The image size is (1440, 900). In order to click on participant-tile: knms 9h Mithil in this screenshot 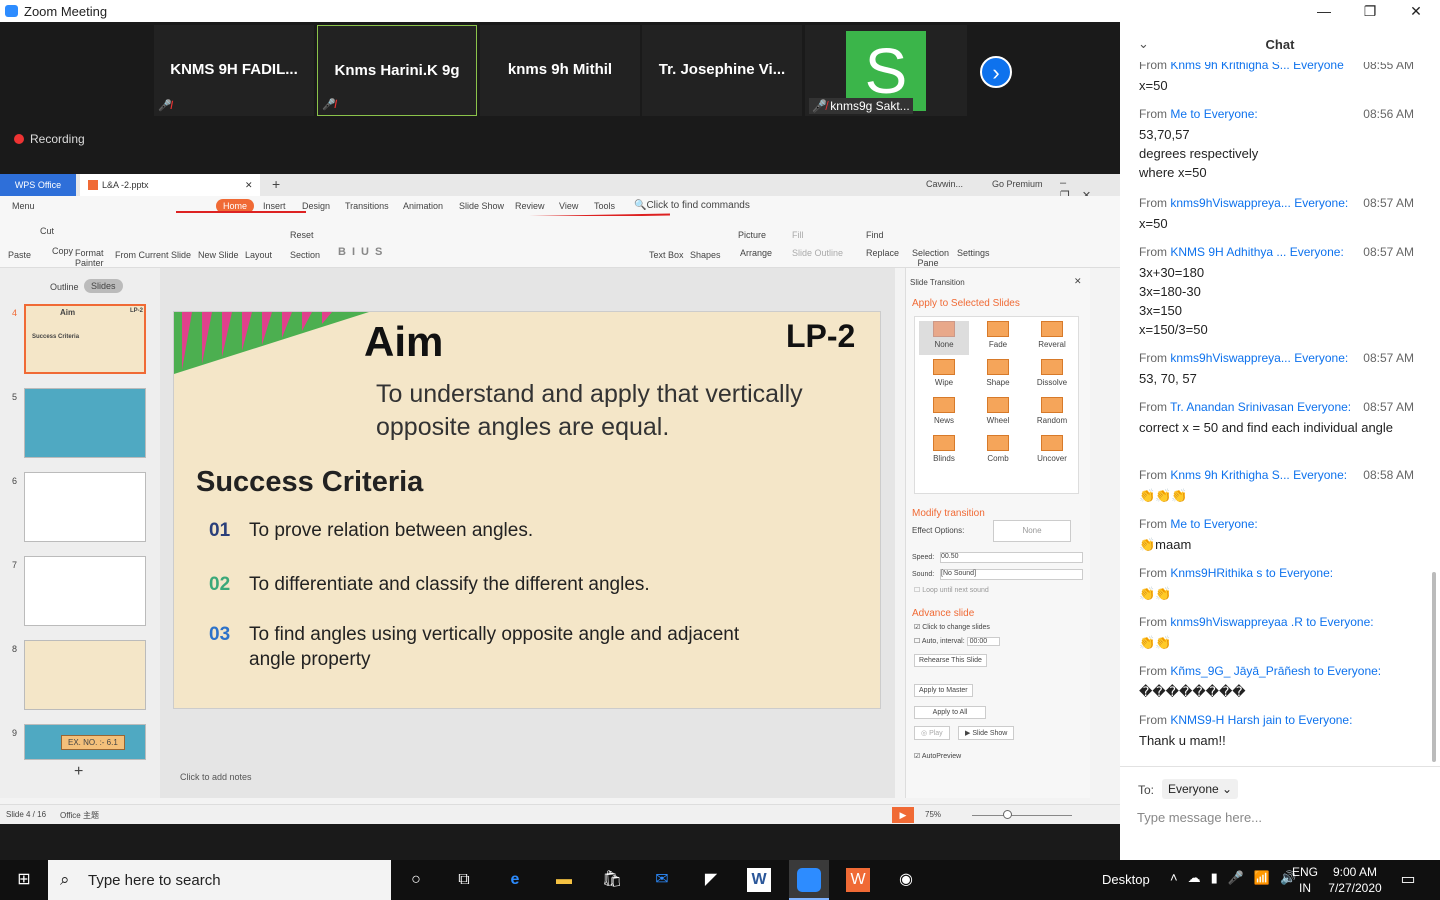, I will do `click(560, 70)`.